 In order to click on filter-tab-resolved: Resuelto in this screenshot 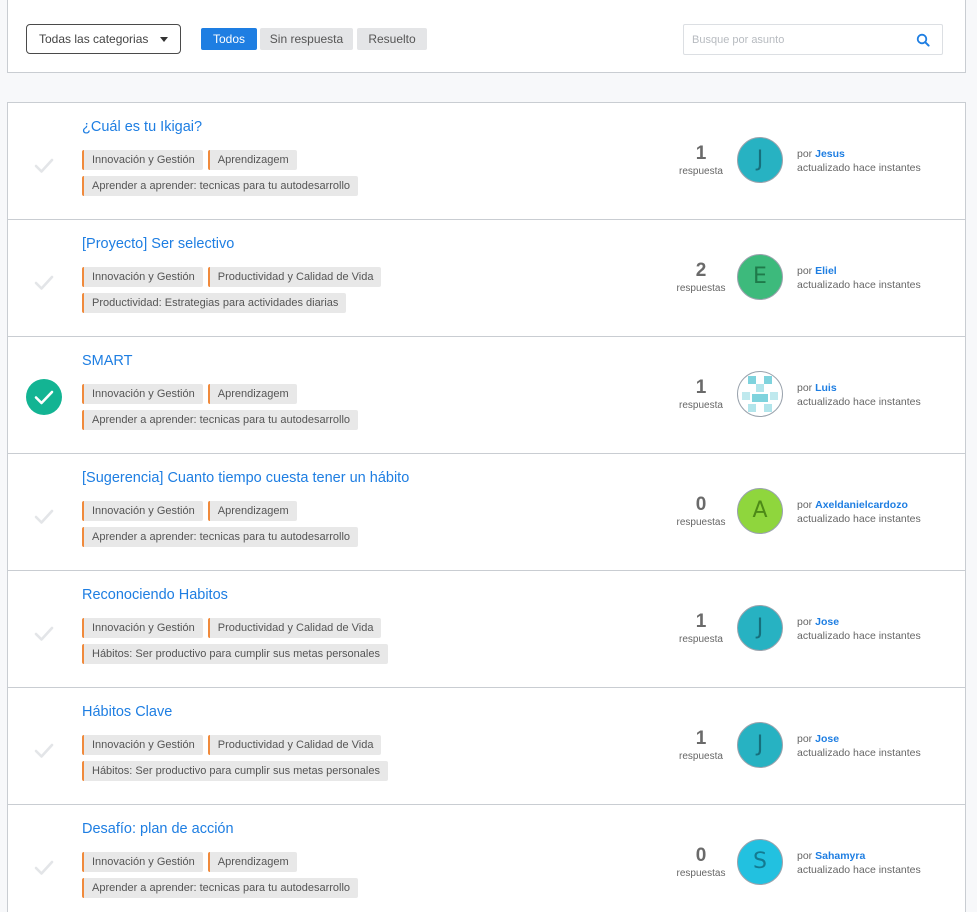, I will do `click(392, 39)`.